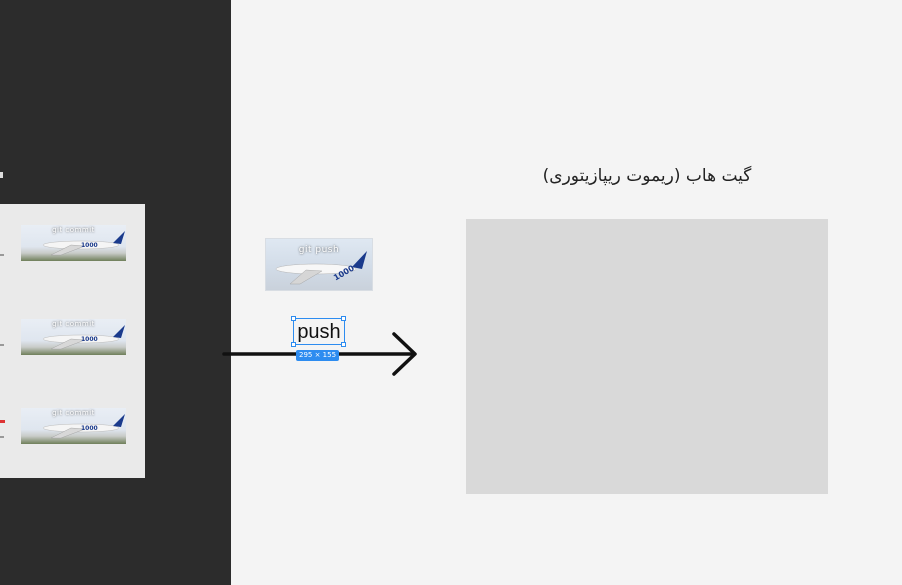  What do you see at coordinates (1, 175) in the screenshot?
I see `edge-mark` at bounding box center [1, 175].